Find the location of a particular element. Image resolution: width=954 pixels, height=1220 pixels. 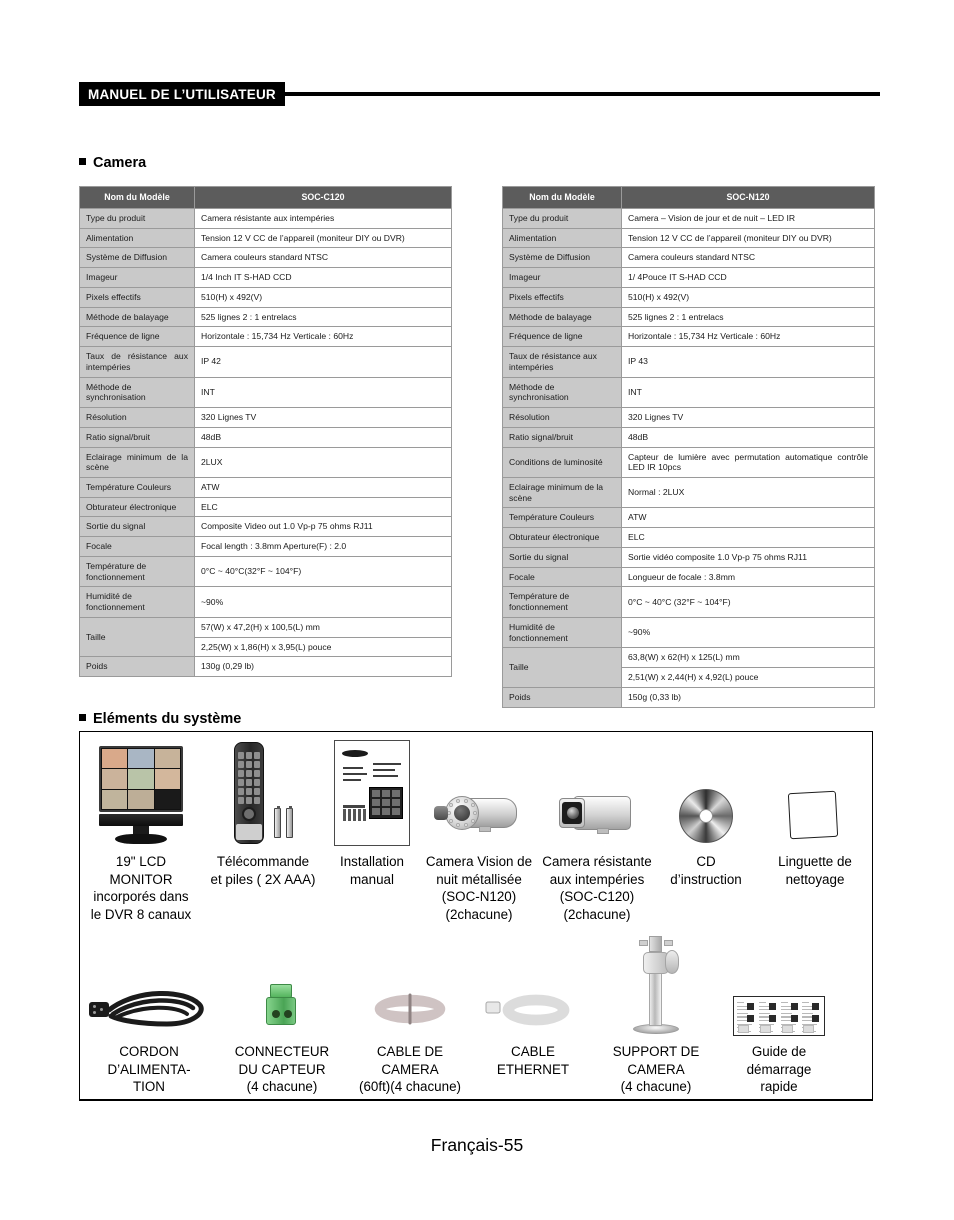

table-cell-value: 1/ 4Pouce IT S-HAD CCD is located at coordinates (748, 277).